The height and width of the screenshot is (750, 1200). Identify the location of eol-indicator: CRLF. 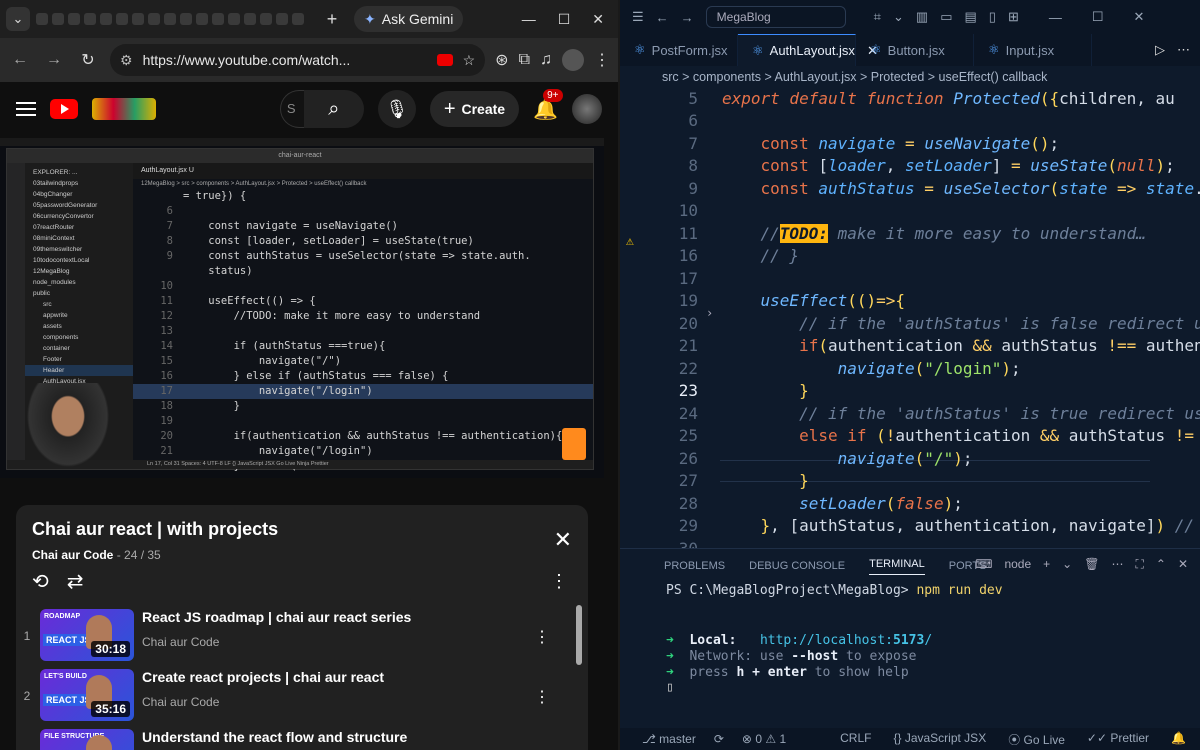
(855, 739).